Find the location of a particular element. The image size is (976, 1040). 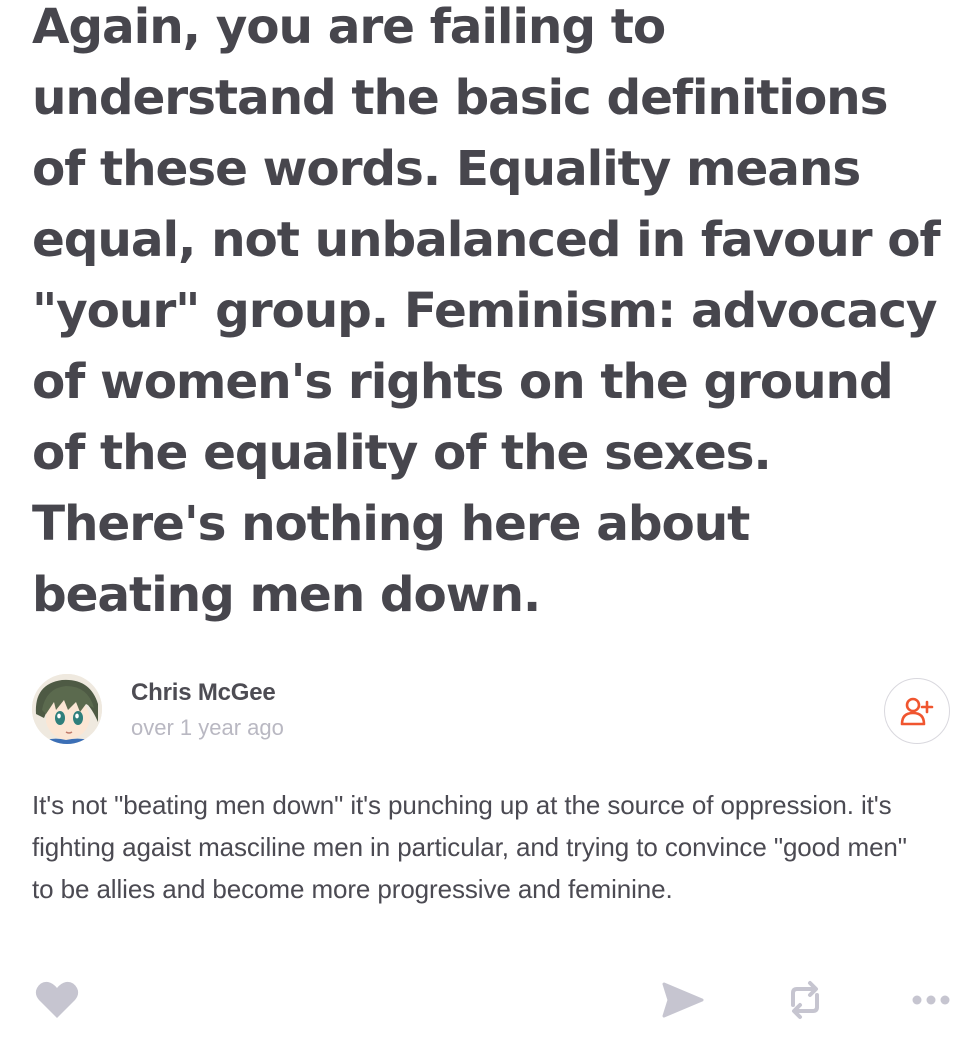

follow-button is located at coordinates (917, 711).